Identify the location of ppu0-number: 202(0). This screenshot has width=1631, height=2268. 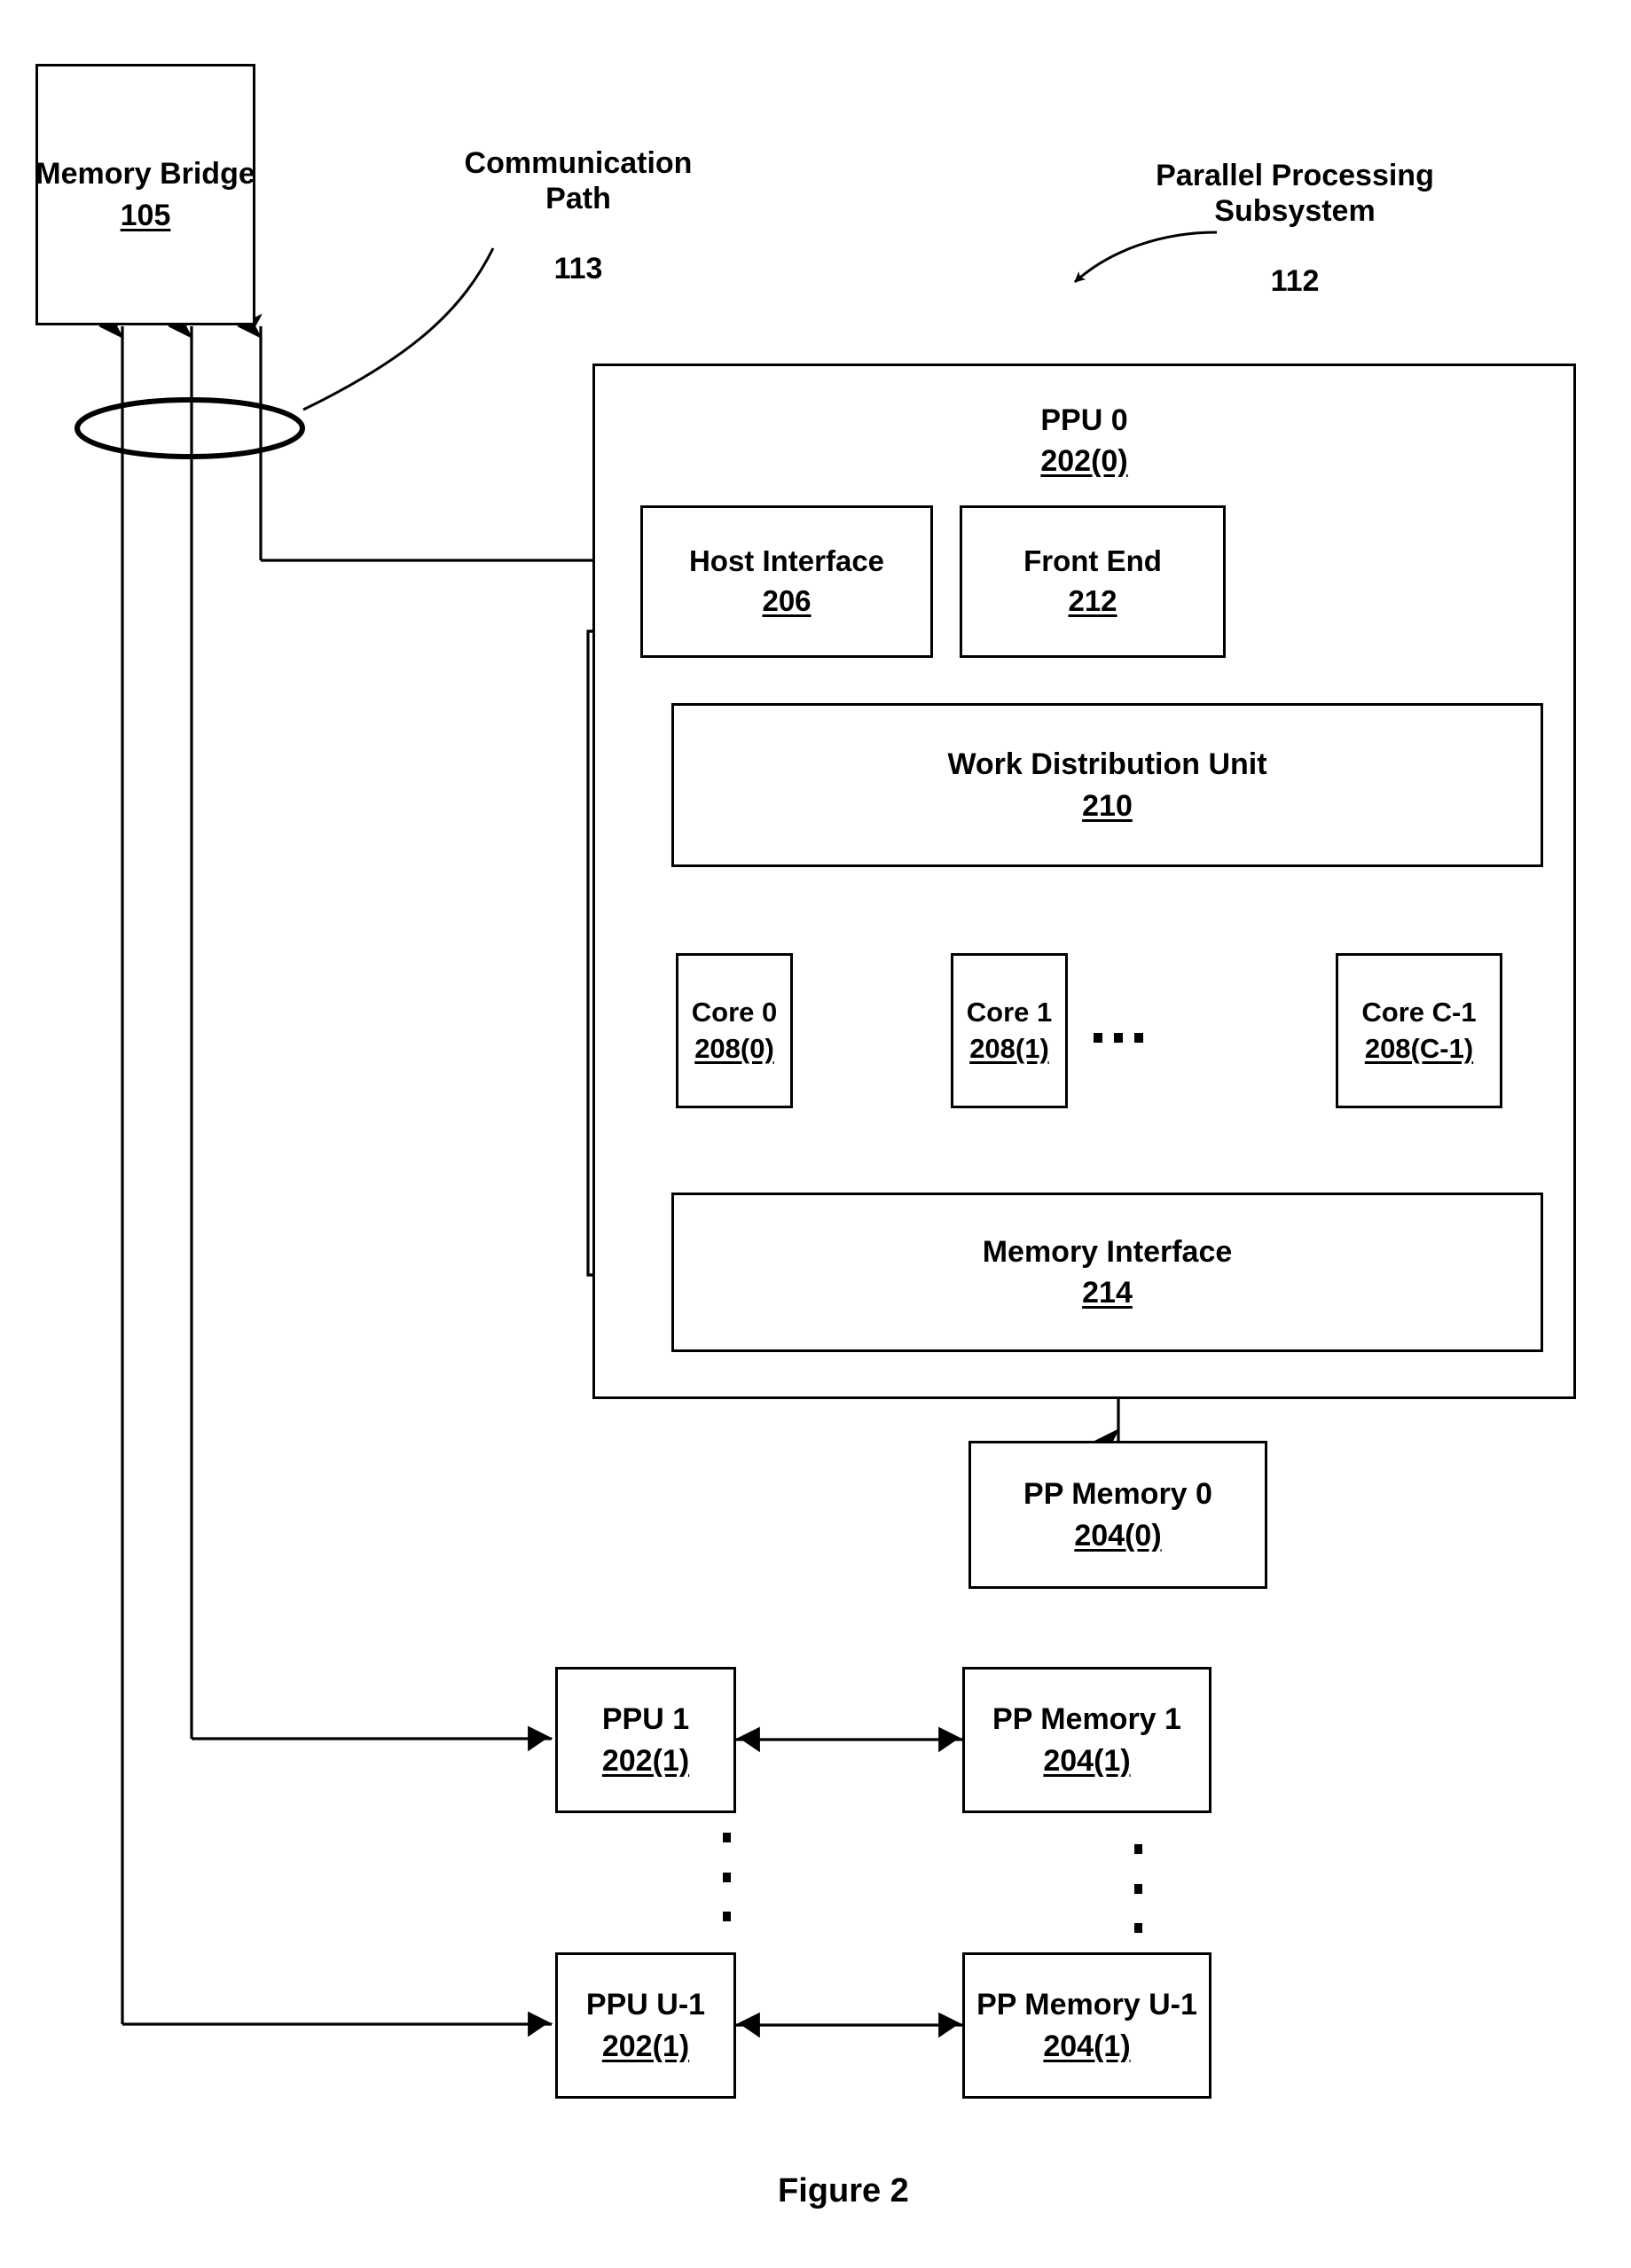
(1084, 461).